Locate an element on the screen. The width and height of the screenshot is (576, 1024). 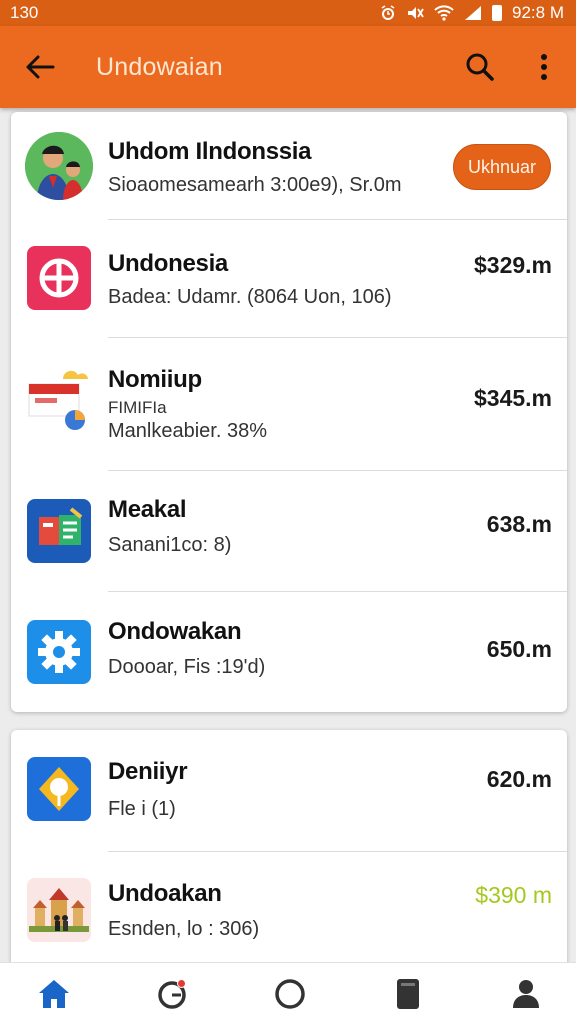
avatar is located at coordinates (59, 166).